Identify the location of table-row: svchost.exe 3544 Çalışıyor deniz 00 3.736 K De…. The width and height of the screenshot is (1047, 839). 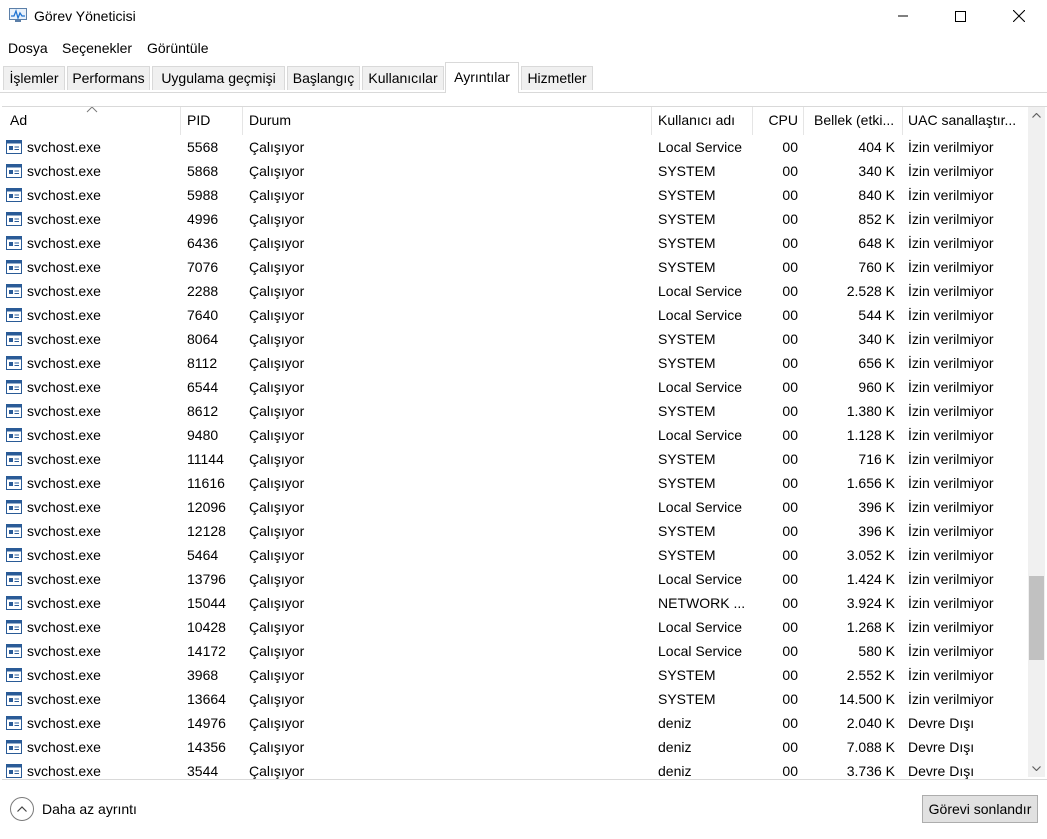
(515, 769).